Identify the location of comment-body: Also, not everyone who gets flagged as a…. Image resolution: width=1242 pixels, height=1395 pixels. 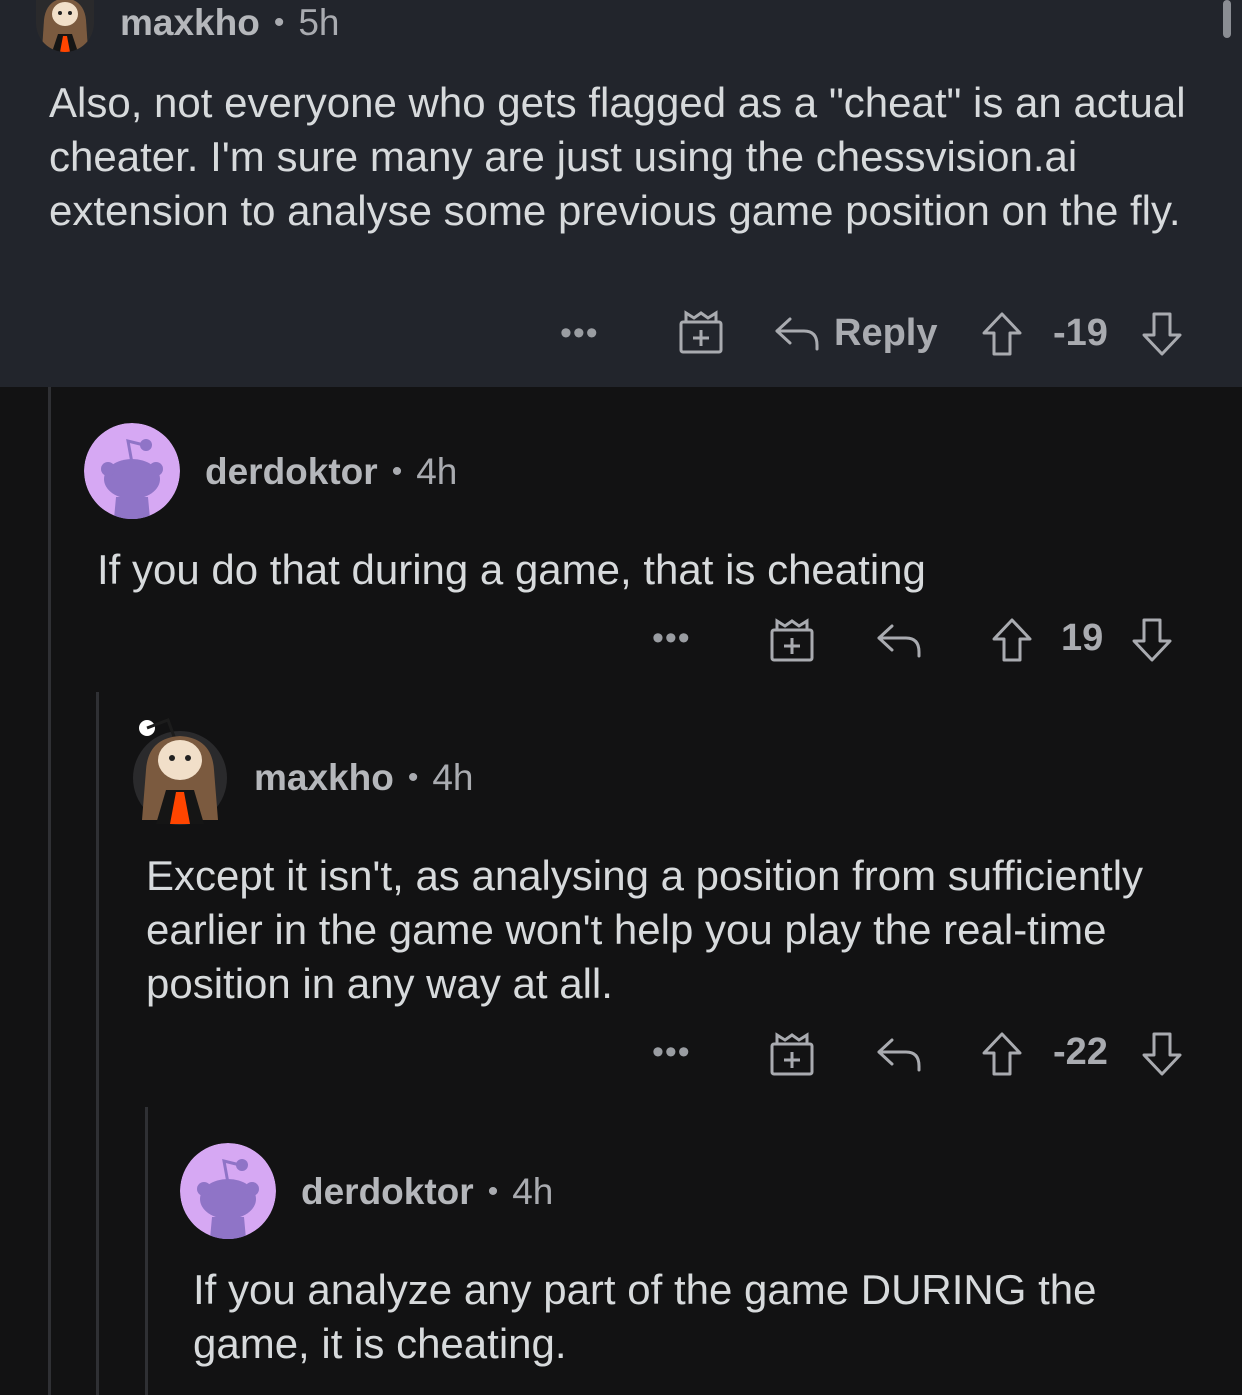
(617, 156).